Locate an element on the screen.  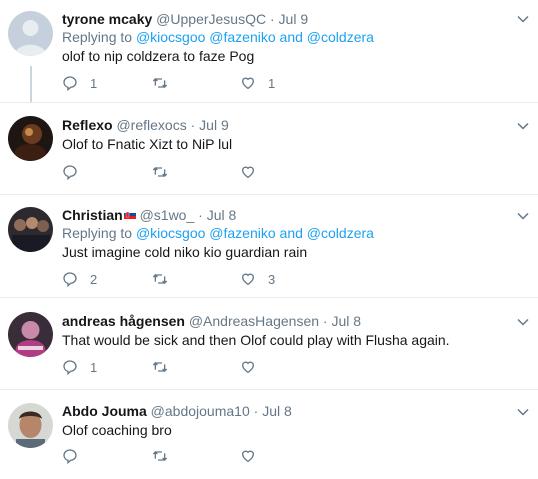
tweet-header: Abdo Jouma @abdojouma10 · Jul 8 is located at coordinates (177, 411).